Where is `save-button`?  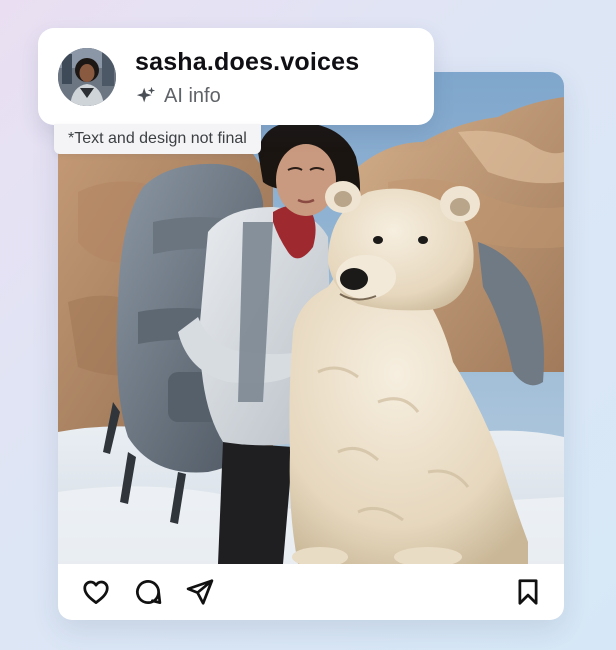 save-button is located at coordinates (528, 592).